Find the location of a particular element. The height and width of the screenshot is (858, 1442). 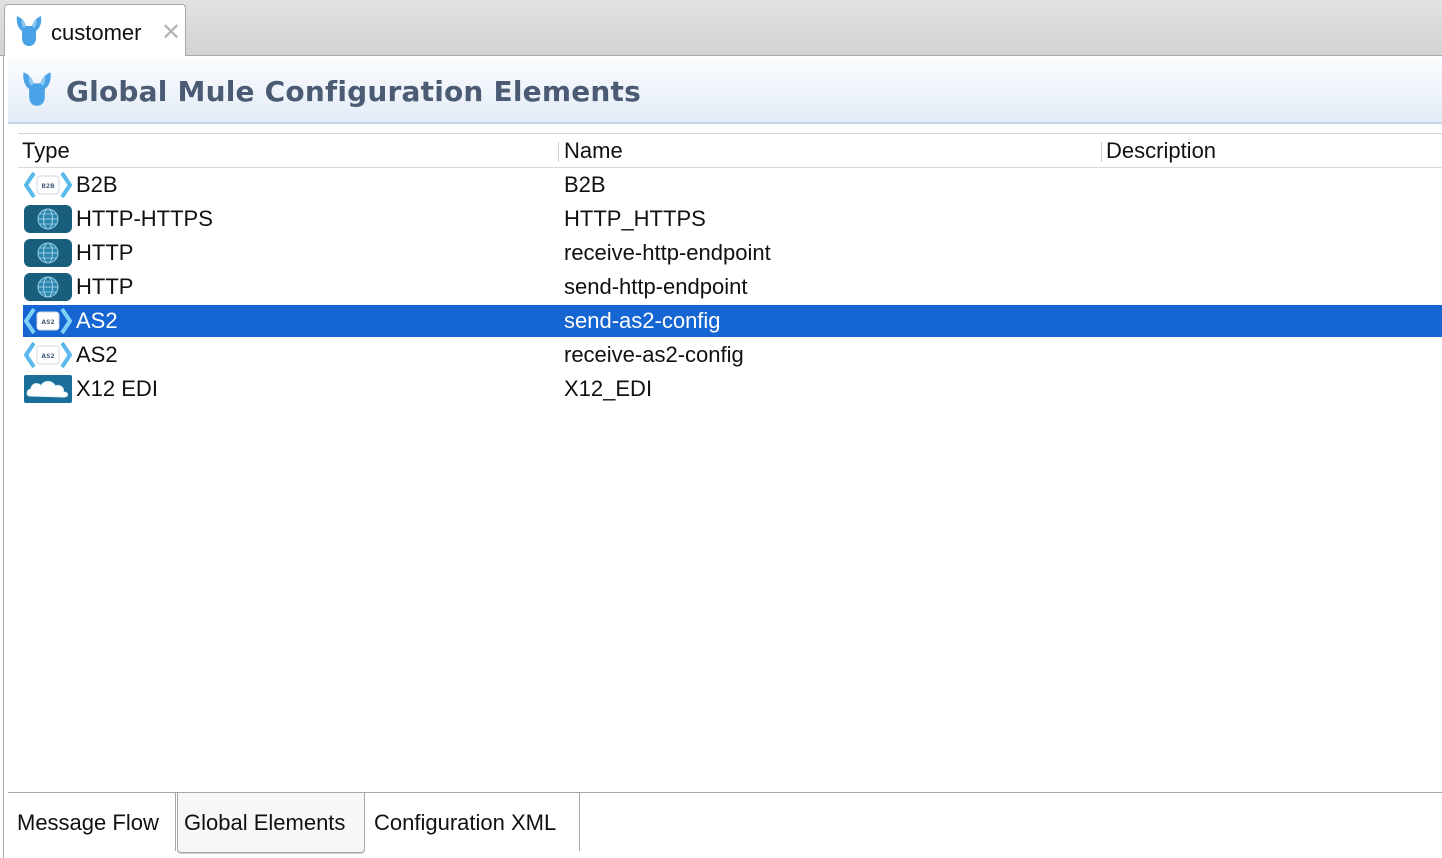

tab-message-flow: Message Flow is located at coordinates (92, 822).